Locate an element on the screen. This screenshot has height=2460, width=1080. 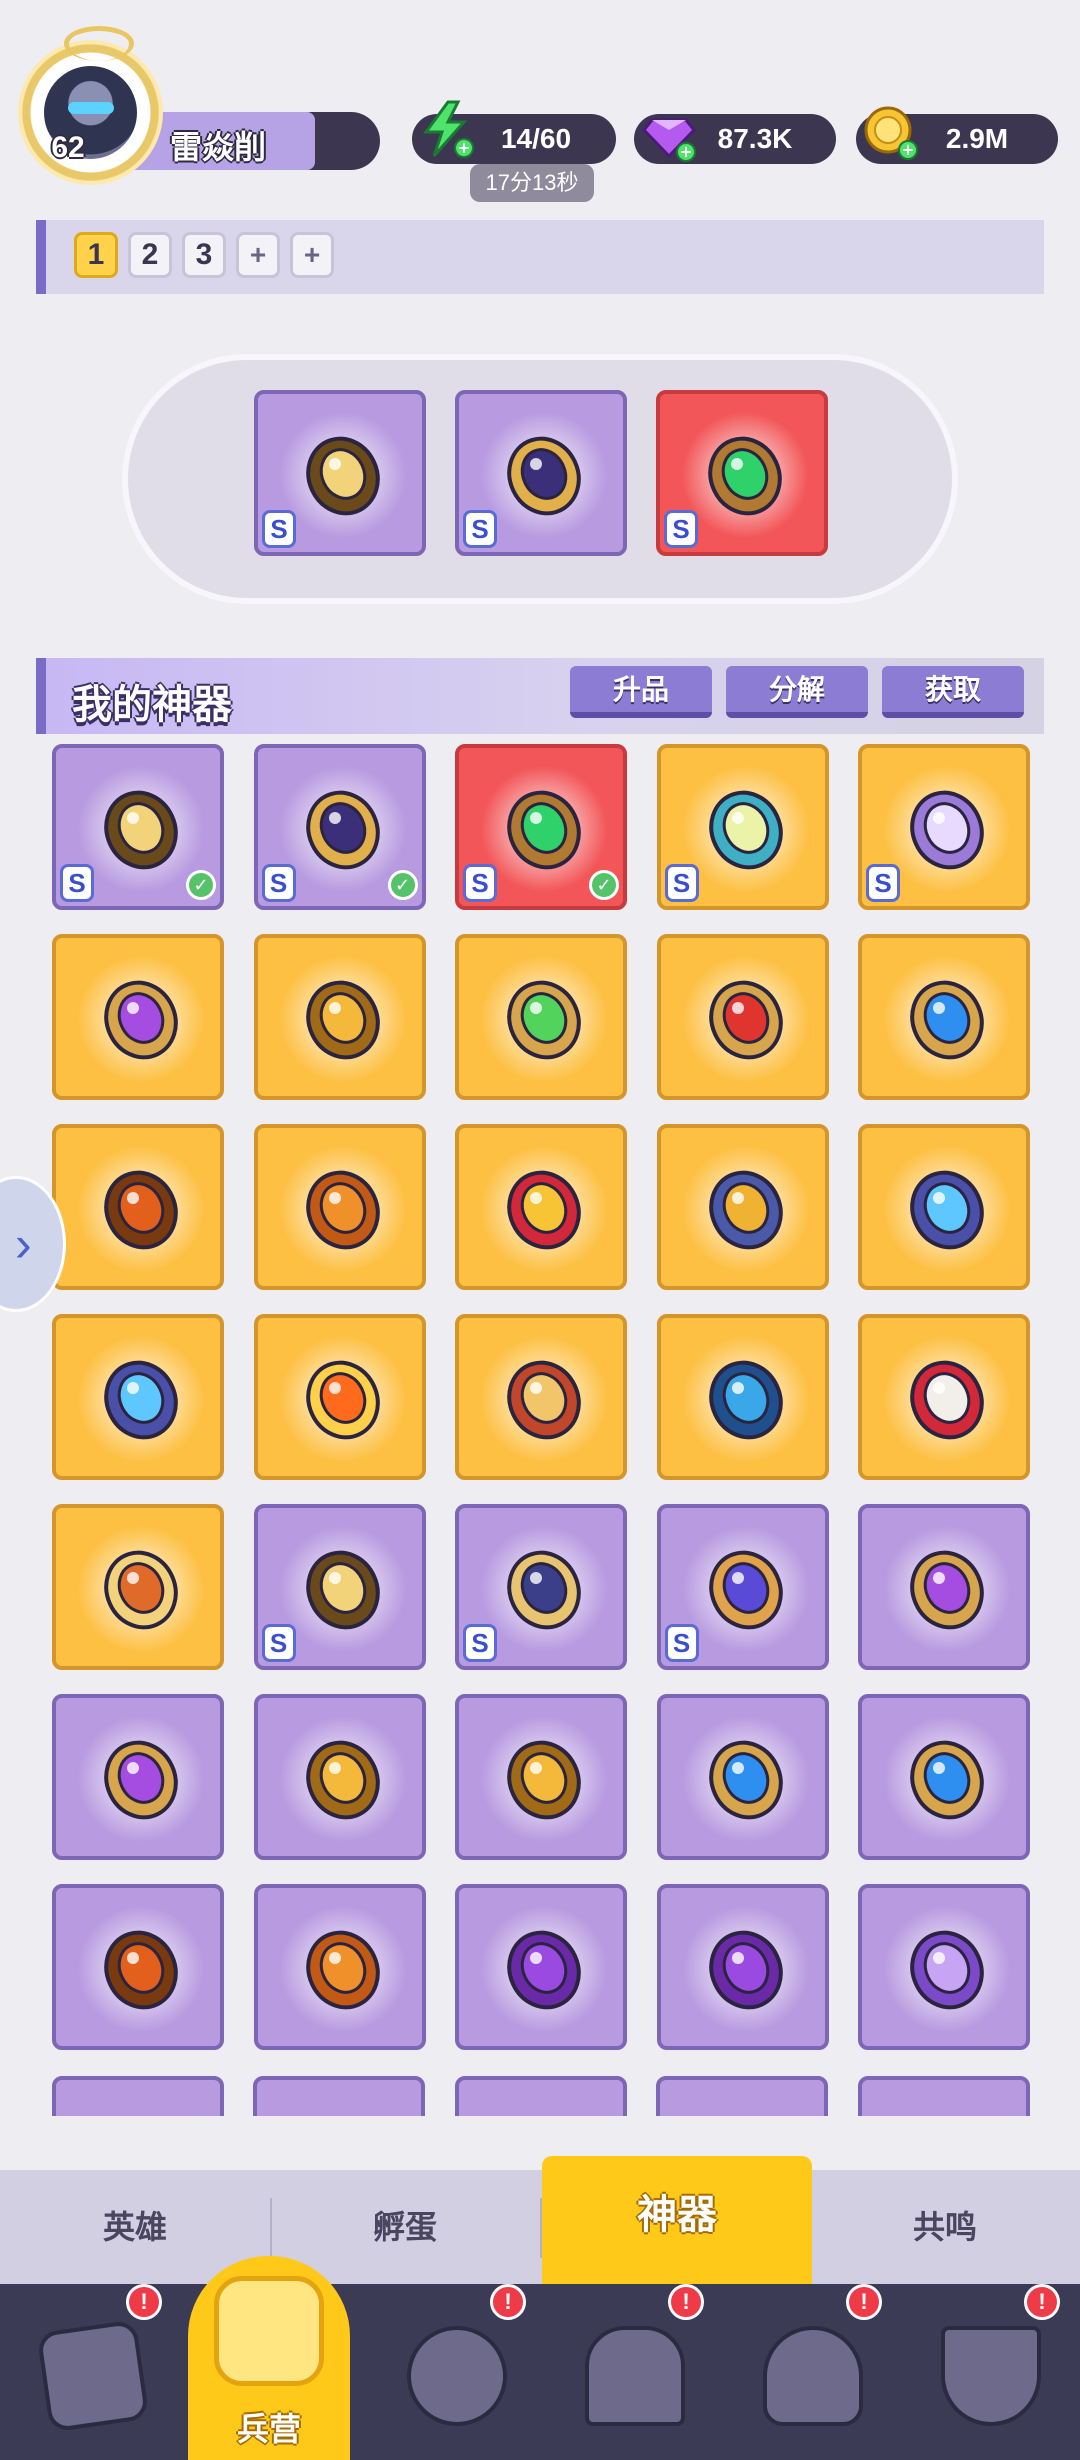
purple-horn-icon is located at coordinates (745, 1970).